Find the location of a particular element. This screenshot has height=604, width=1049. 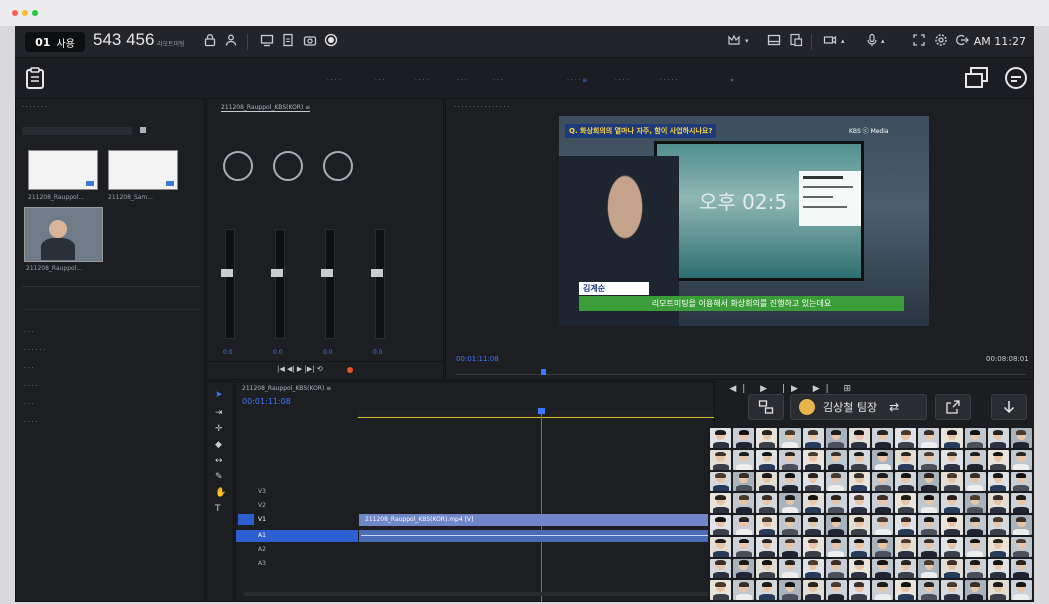

gear-icon is located at coordinates (941, 42).